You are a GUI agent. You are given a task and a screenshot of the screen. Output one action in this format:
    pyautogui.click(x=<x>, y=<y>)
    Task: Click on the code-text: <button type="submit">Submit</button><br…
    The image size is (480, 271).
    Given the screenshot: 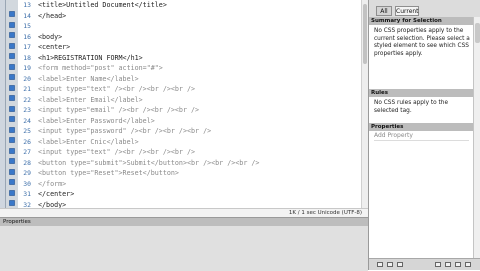 What is the action you would take?
    pyautogui.click(x=149, y=162)
    